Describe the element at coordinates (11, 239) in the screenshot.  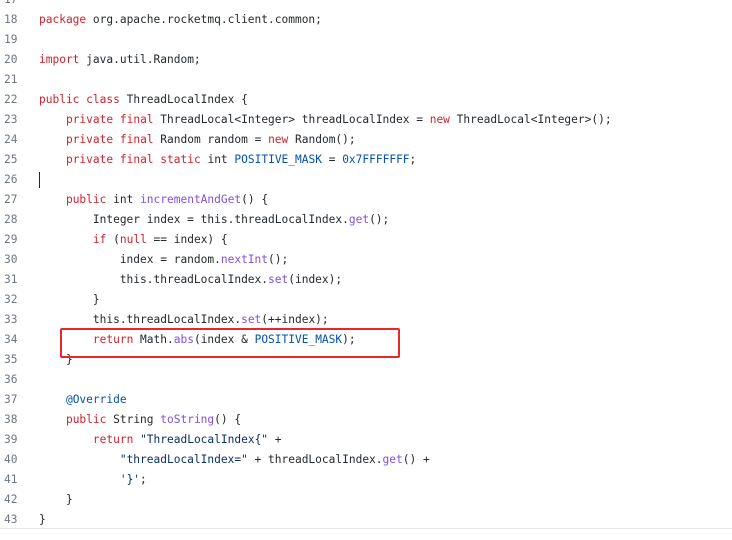
I see `line-number: 29` at that location.